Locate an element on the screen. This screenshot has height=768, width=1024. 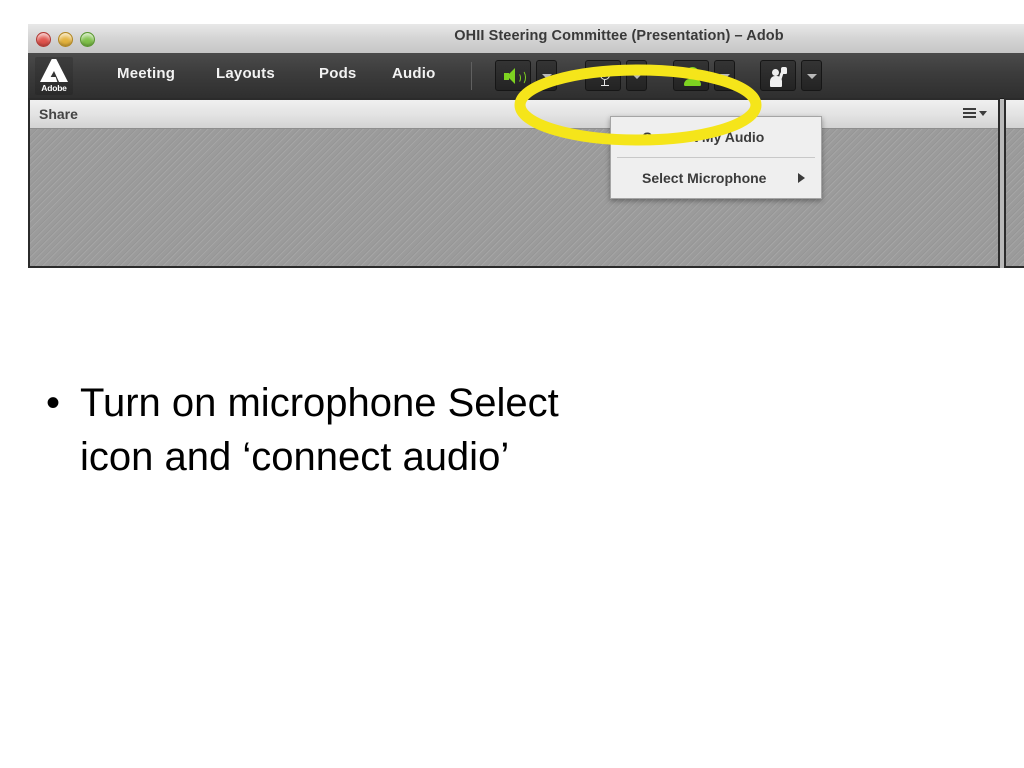
menu-item-layouts: Layouts is located at coordinates (245, 73).